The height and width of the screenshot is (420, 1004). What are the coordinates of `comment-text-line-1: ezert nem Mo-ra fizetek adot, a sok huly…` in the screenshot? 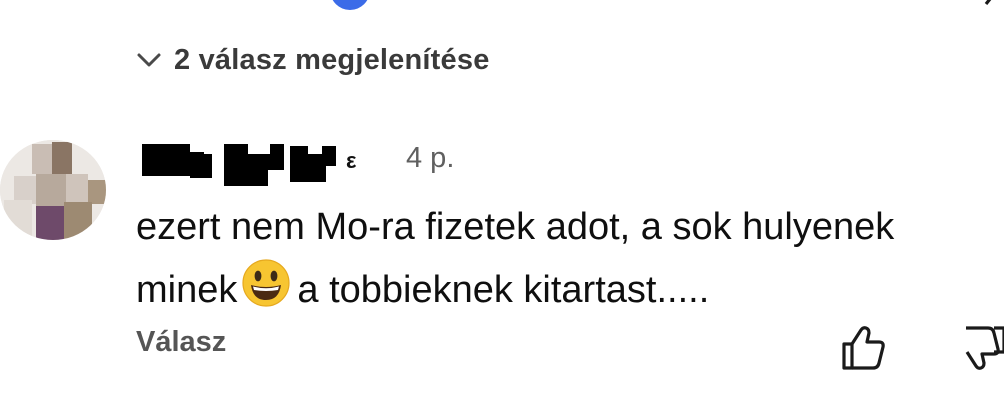 It's located at (515, 227).